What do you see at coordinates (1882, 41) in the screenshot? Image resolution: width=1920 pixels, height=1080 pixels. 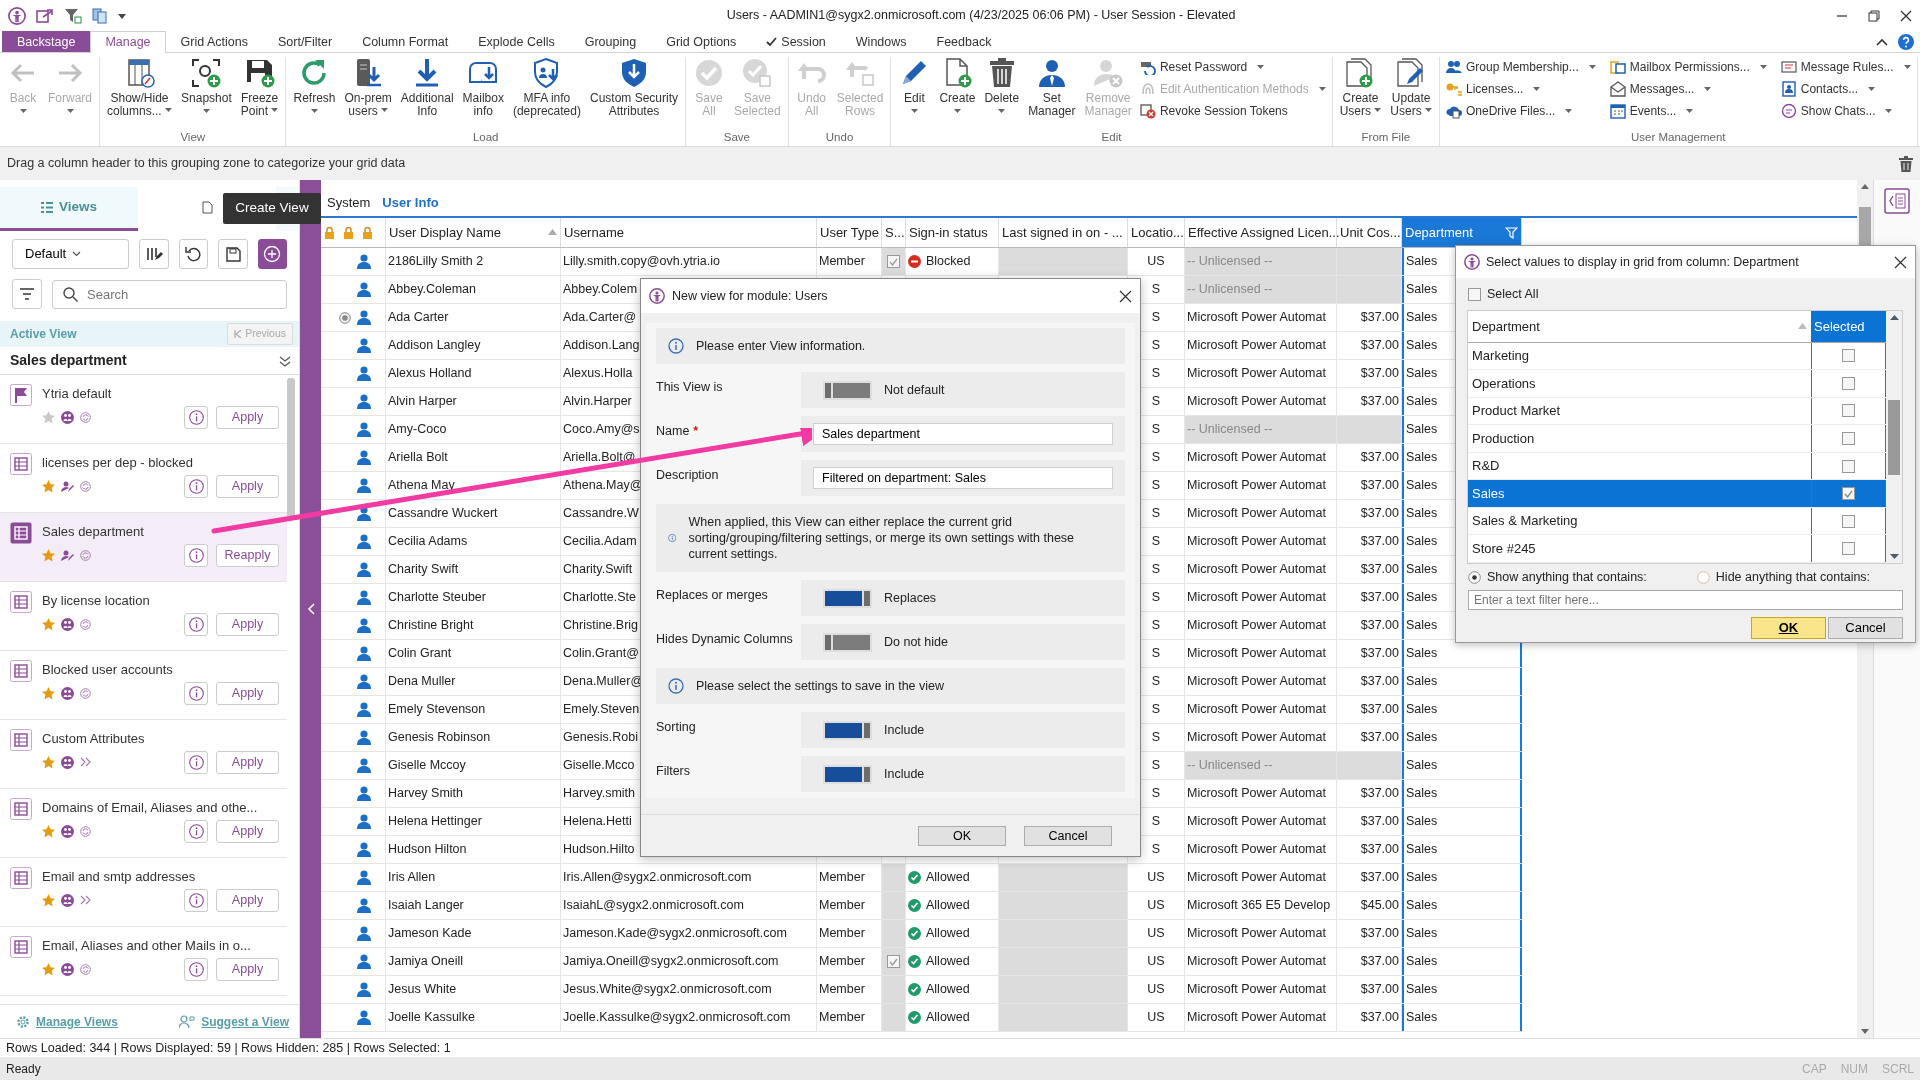 I see `collapse-icon` at bounding box center [1882, 41].